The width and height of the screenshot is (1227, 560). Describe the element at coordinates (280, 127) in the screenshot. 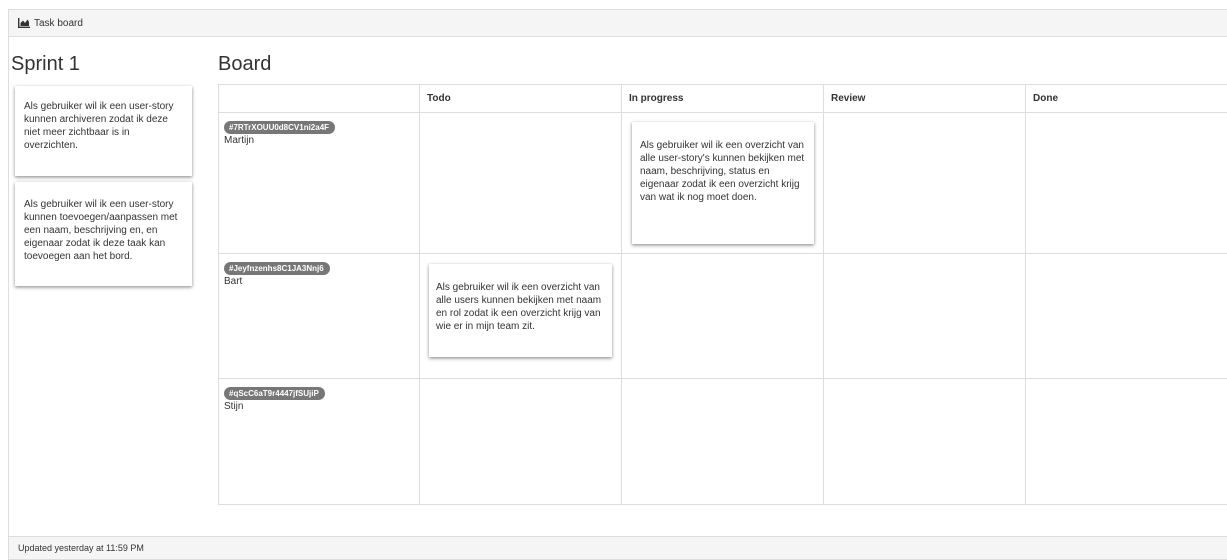

I see `story-id-badge: #7RTrXOUU0d8CV1ni2a4F` at that location.